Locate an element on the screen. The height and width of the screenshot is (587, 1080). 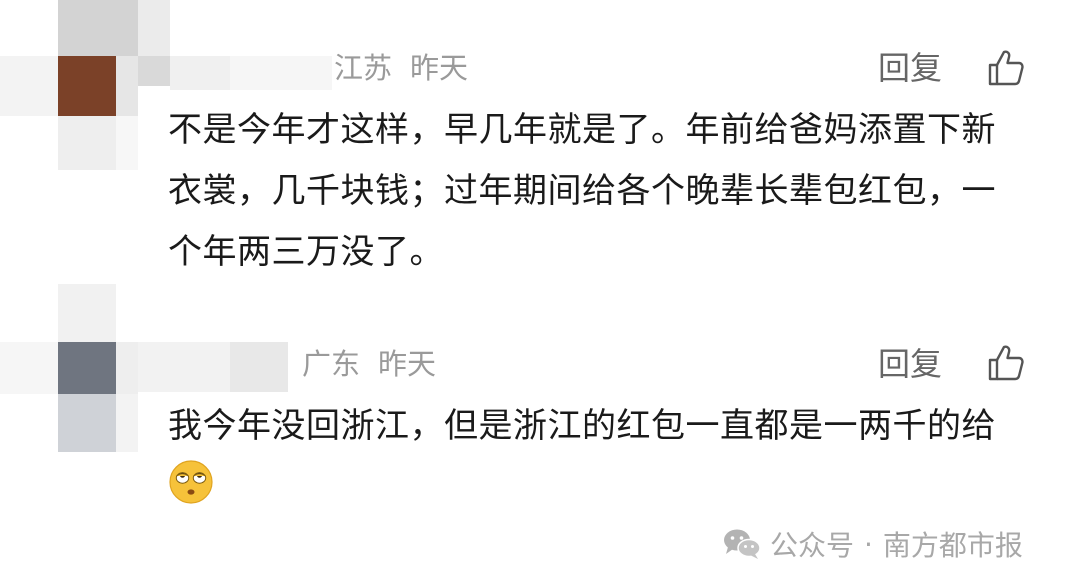
comment-meta: 江苏 昨天 is located at coordinates (401, 68).